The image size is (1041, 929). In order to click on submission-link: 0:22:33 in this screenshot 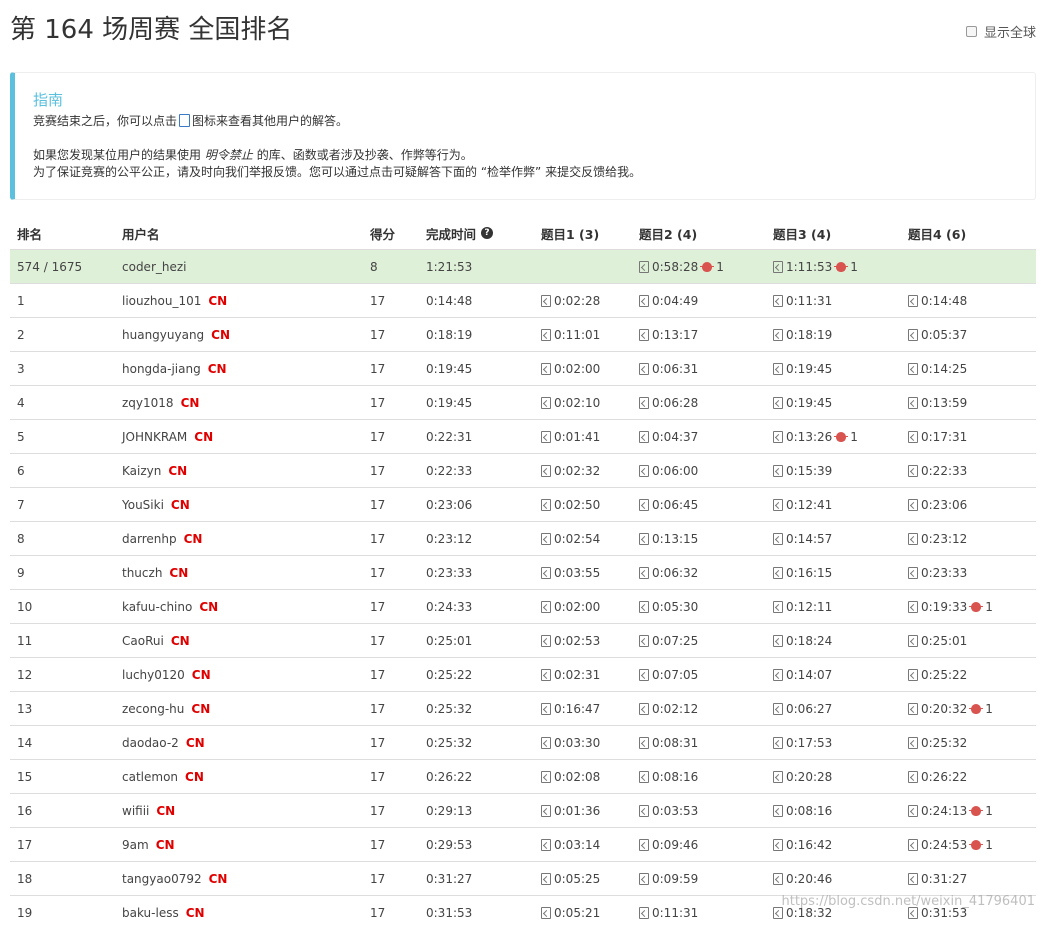, I will do `click(937, 471)`.